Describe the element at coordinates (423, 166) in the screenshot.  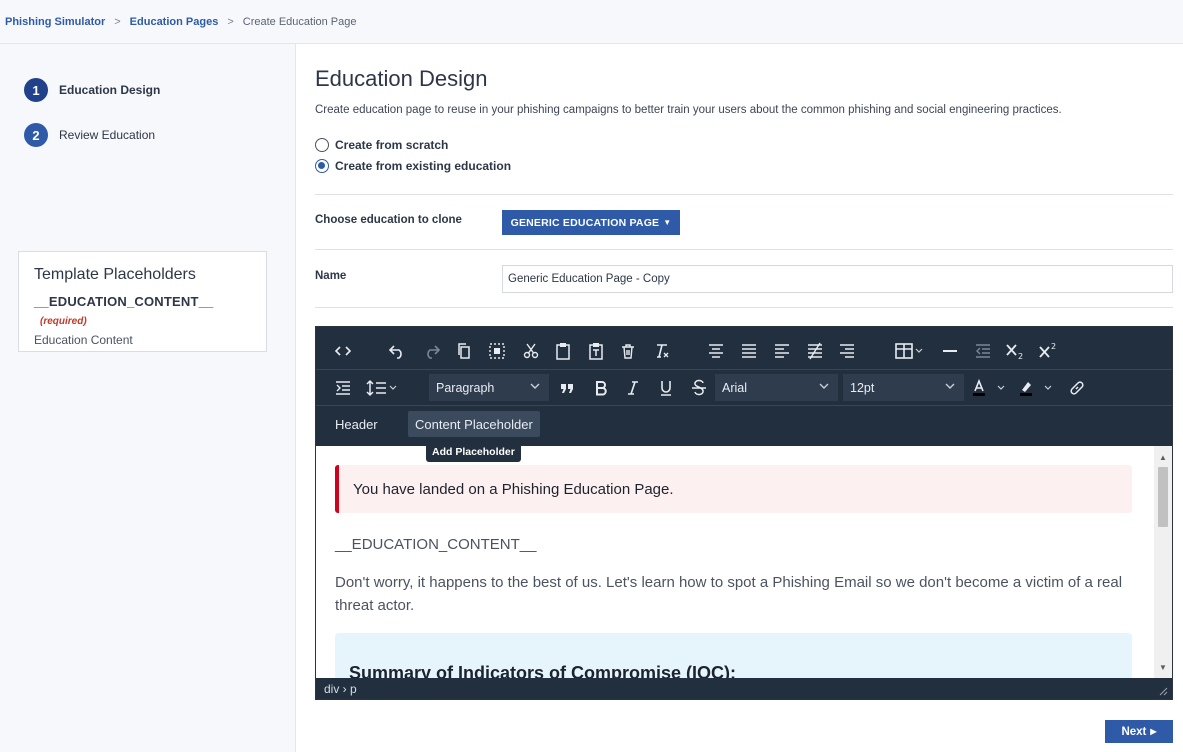
I see `radio-label: Create from existing education` at that location.